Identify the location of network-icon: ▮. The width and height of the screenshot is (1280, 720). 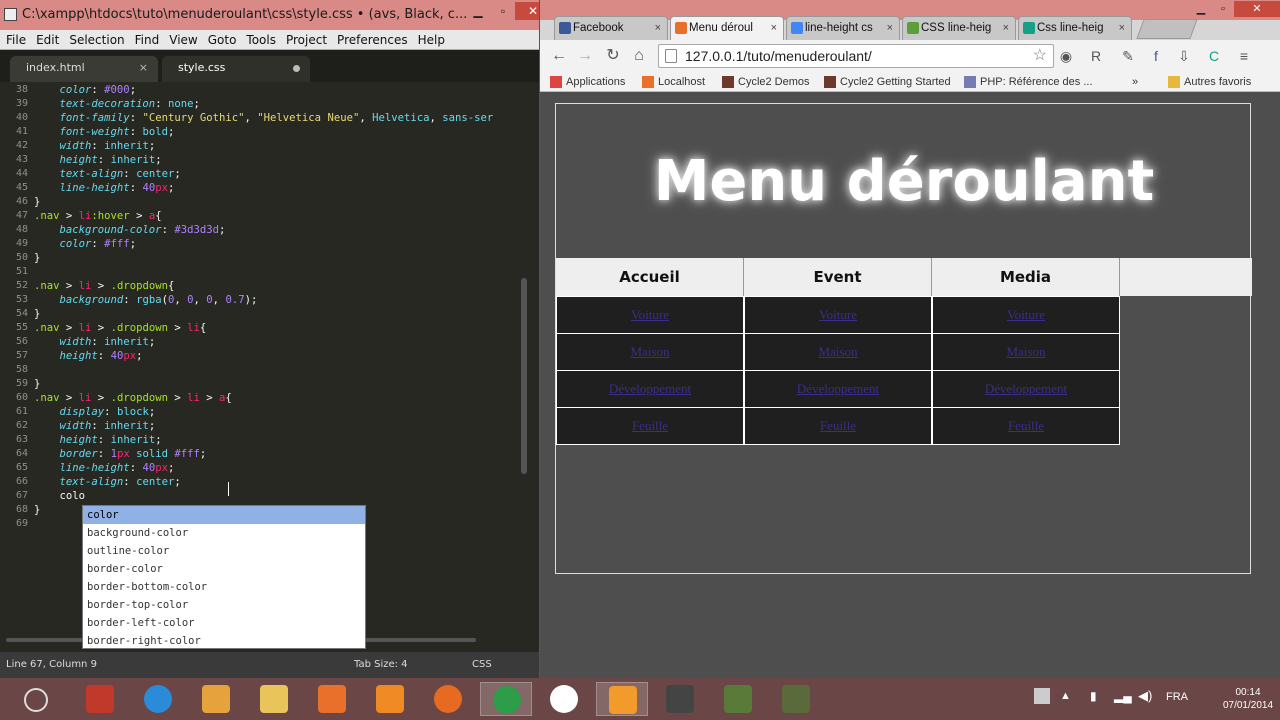
(1093, 696).